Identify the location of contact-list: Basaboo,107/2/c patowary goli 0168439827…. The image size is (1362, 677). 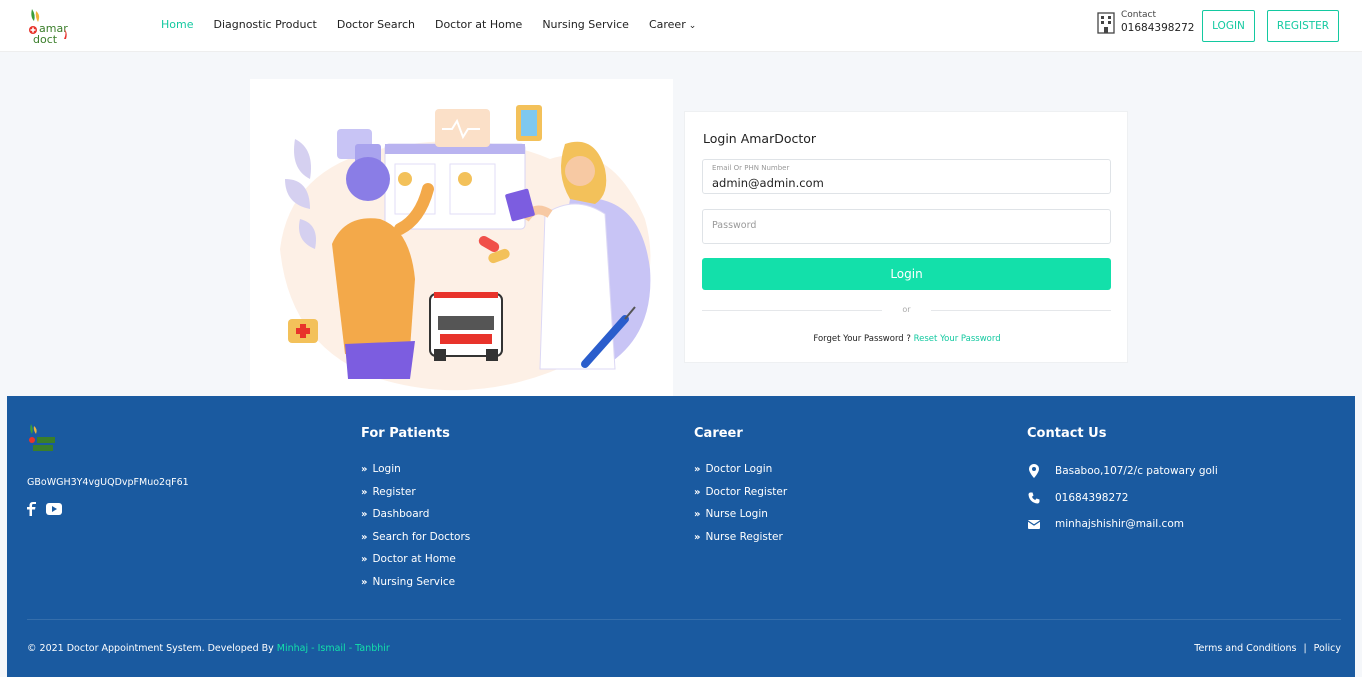
(1122, 498).